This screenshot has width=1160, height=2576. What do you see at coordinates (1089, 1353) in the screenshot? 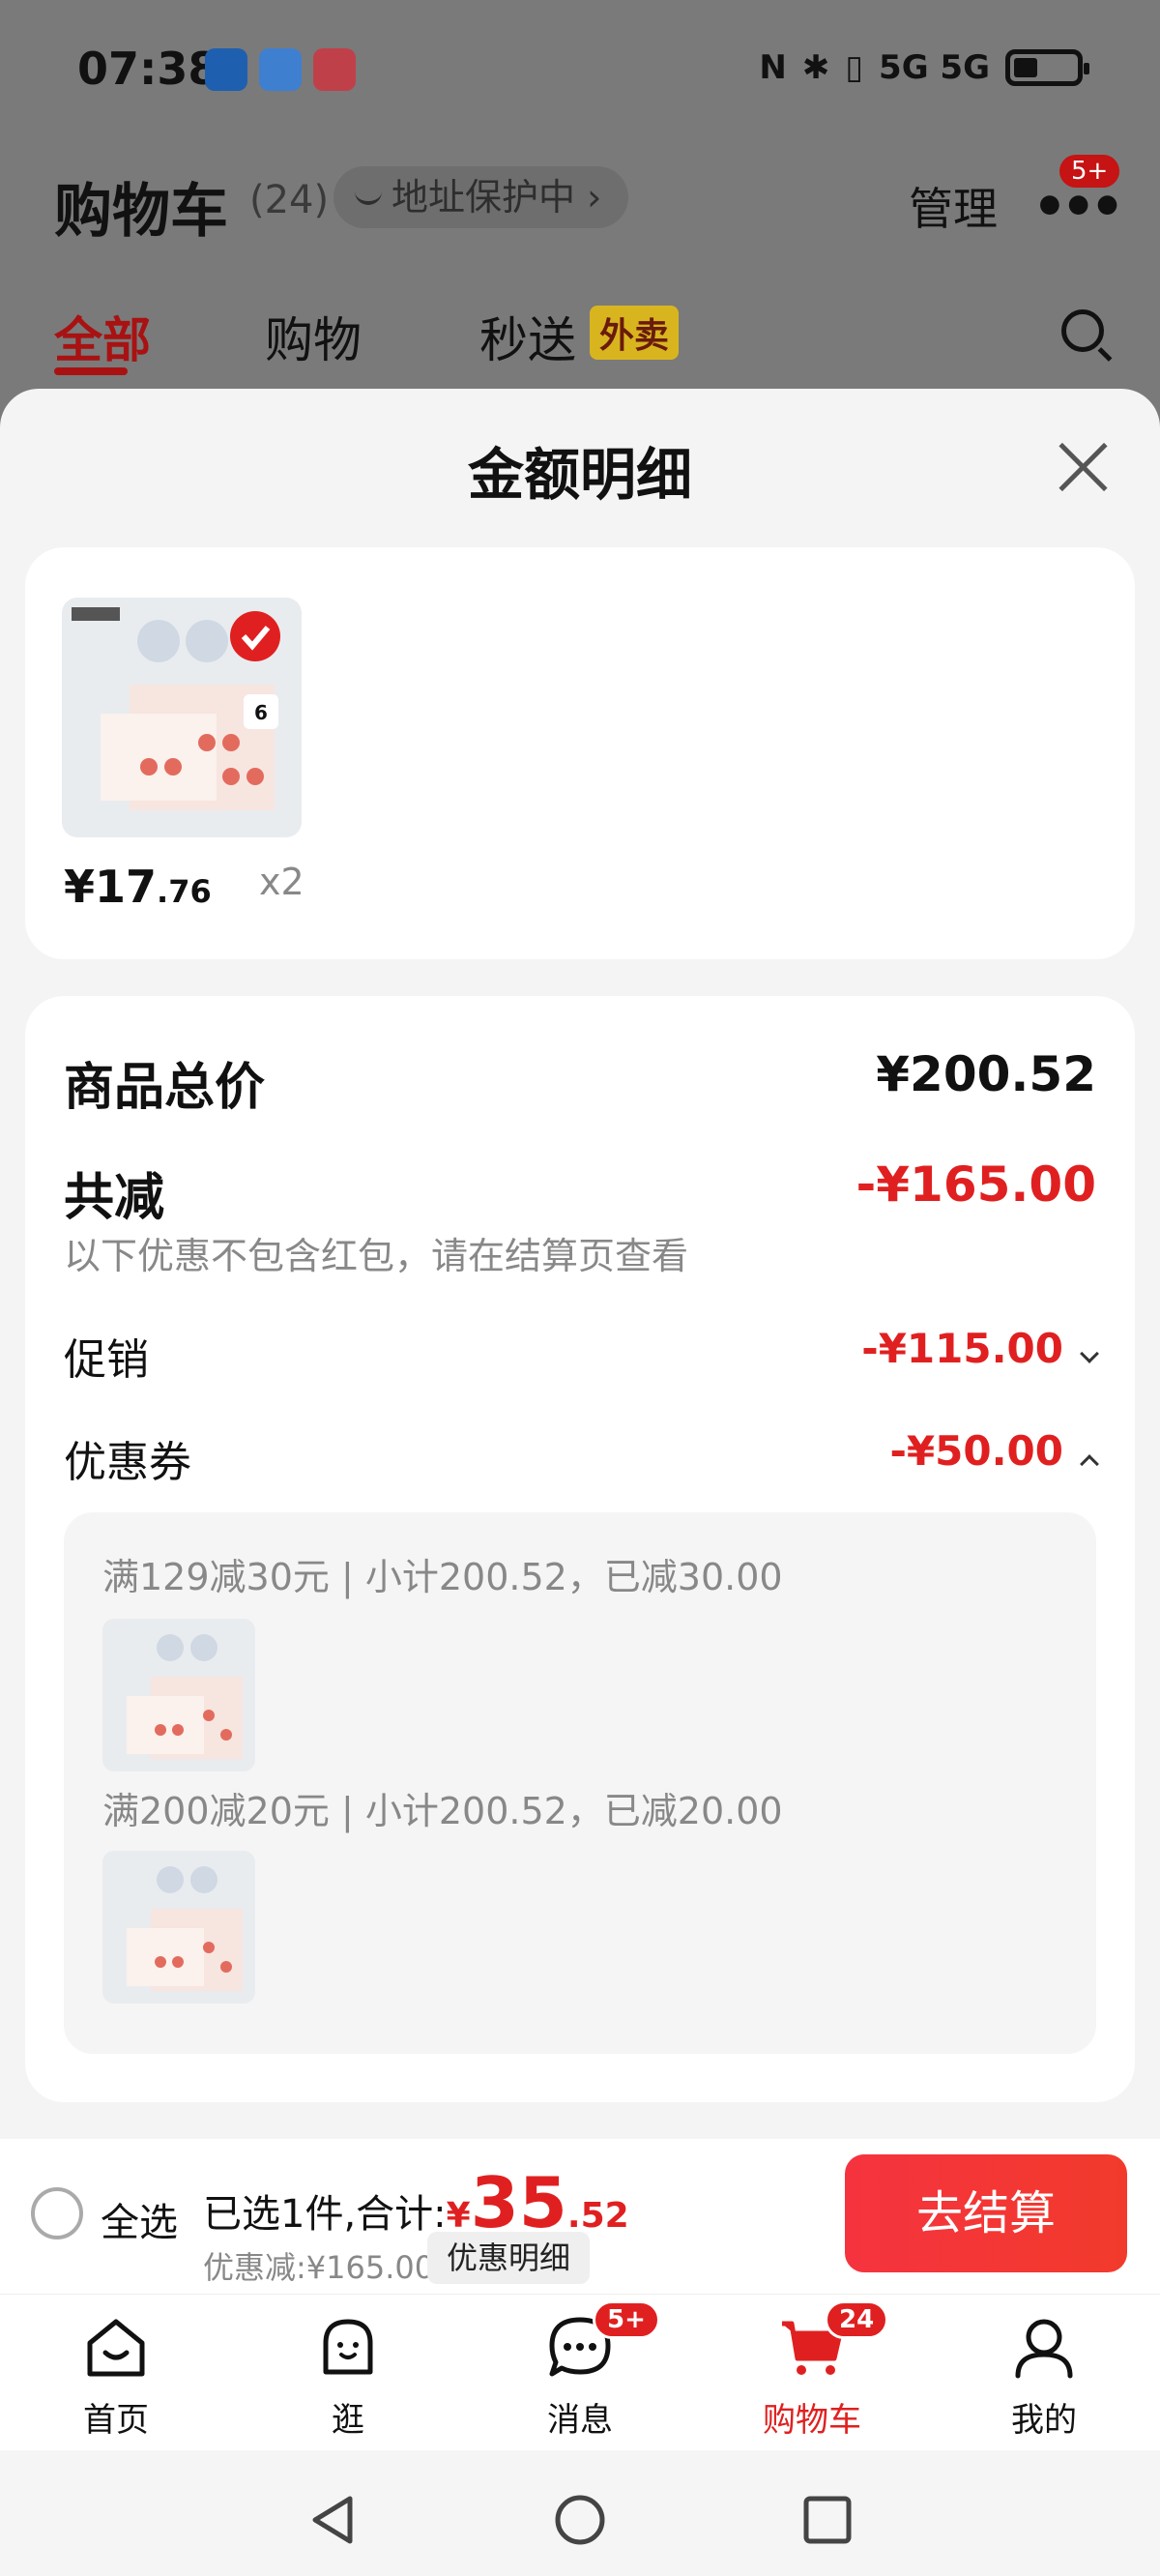
I see `chevron-down-icon` at bounding box center [1089, 1353].